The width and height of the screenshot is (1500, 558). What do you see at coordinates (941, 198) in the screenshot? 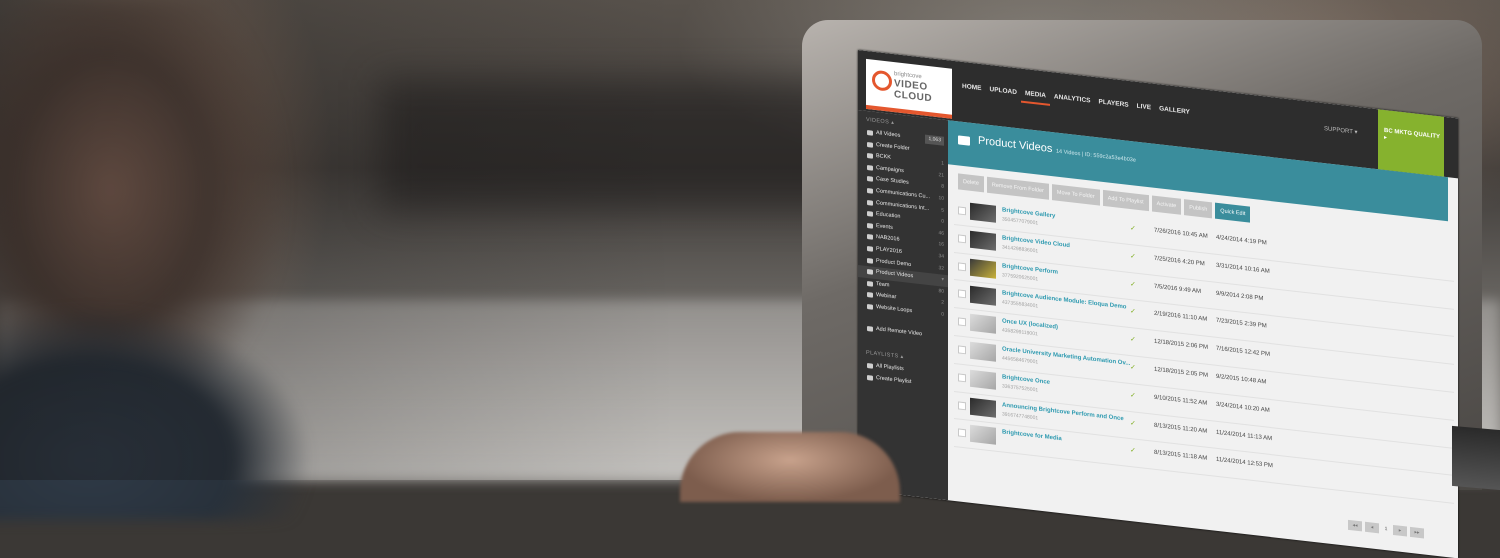
I see `folder-count: 10` at bounding box center [941, 198].